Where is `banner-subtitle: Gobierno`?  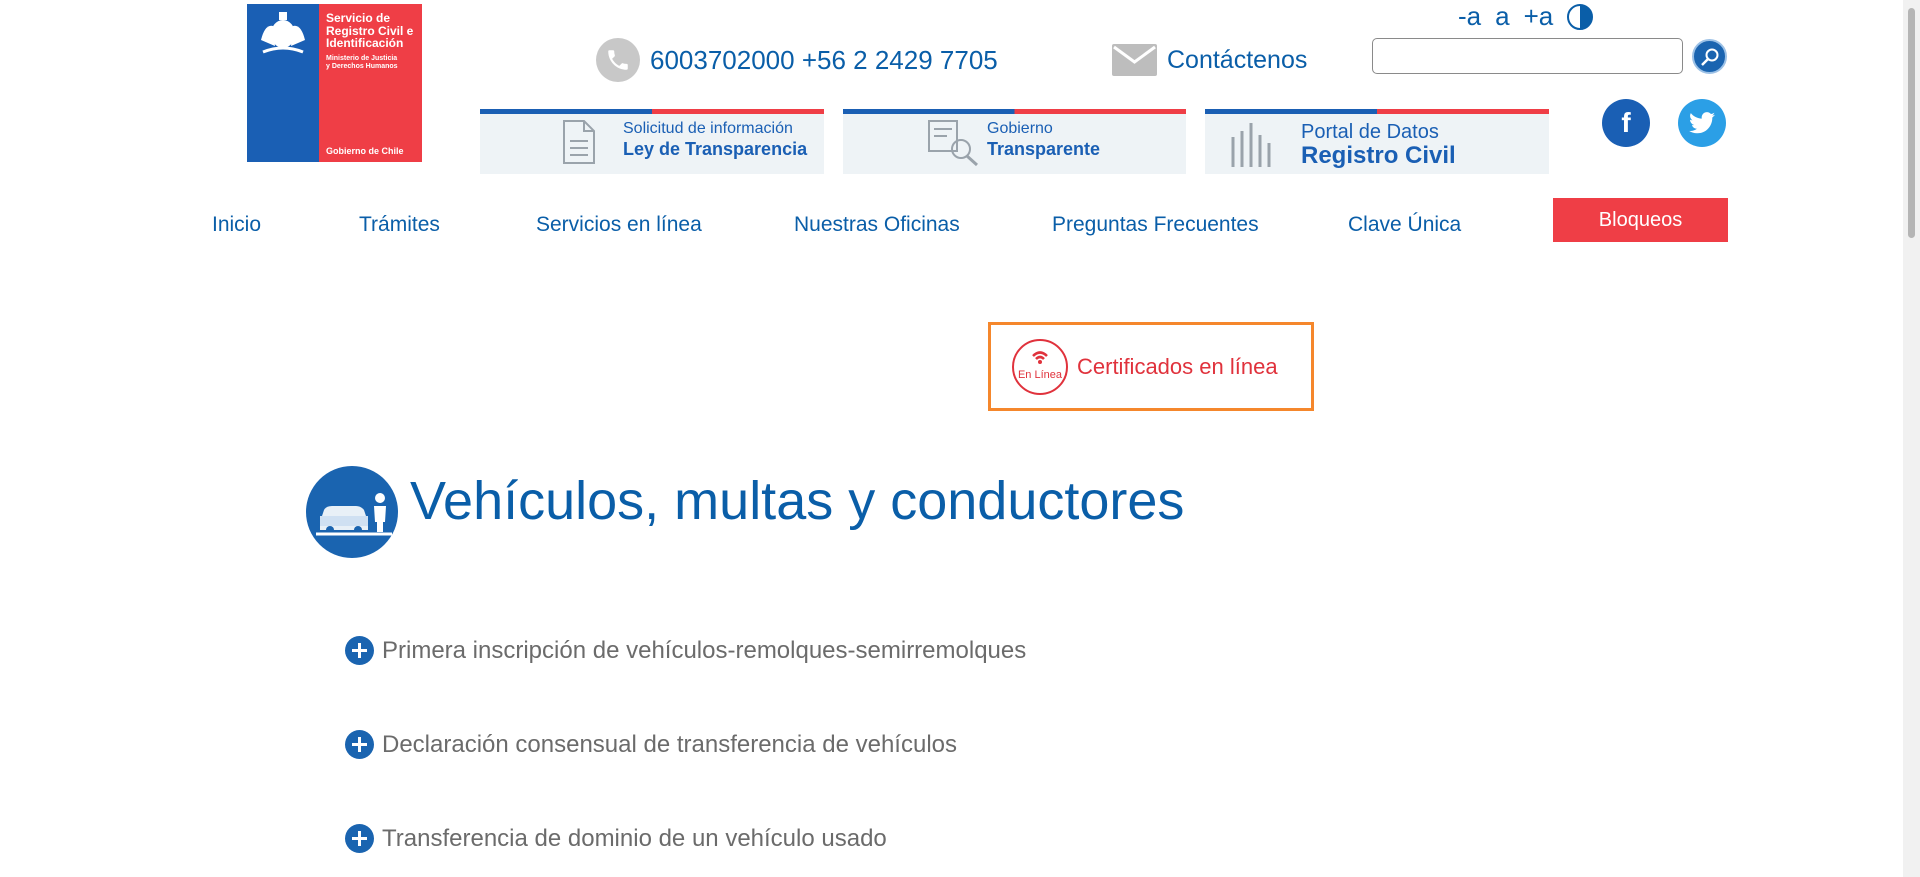 banner-subtitle: Gobierno is located at coordinates (1020, 128).